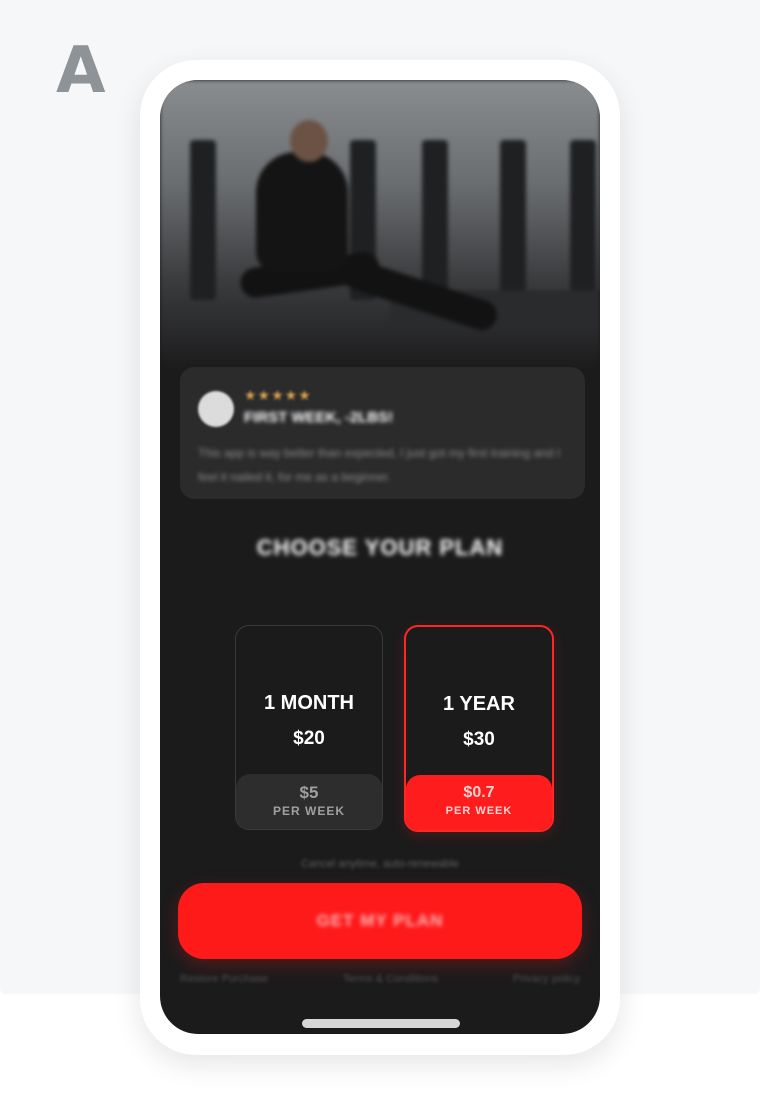 Image resolution: width=760 pixels, height=1094 pixels. What do you see at coordinates (546, 983) in the screenshot?
I see `privacy-policy-link: Privacy policy` at bounding box center [546, 983].